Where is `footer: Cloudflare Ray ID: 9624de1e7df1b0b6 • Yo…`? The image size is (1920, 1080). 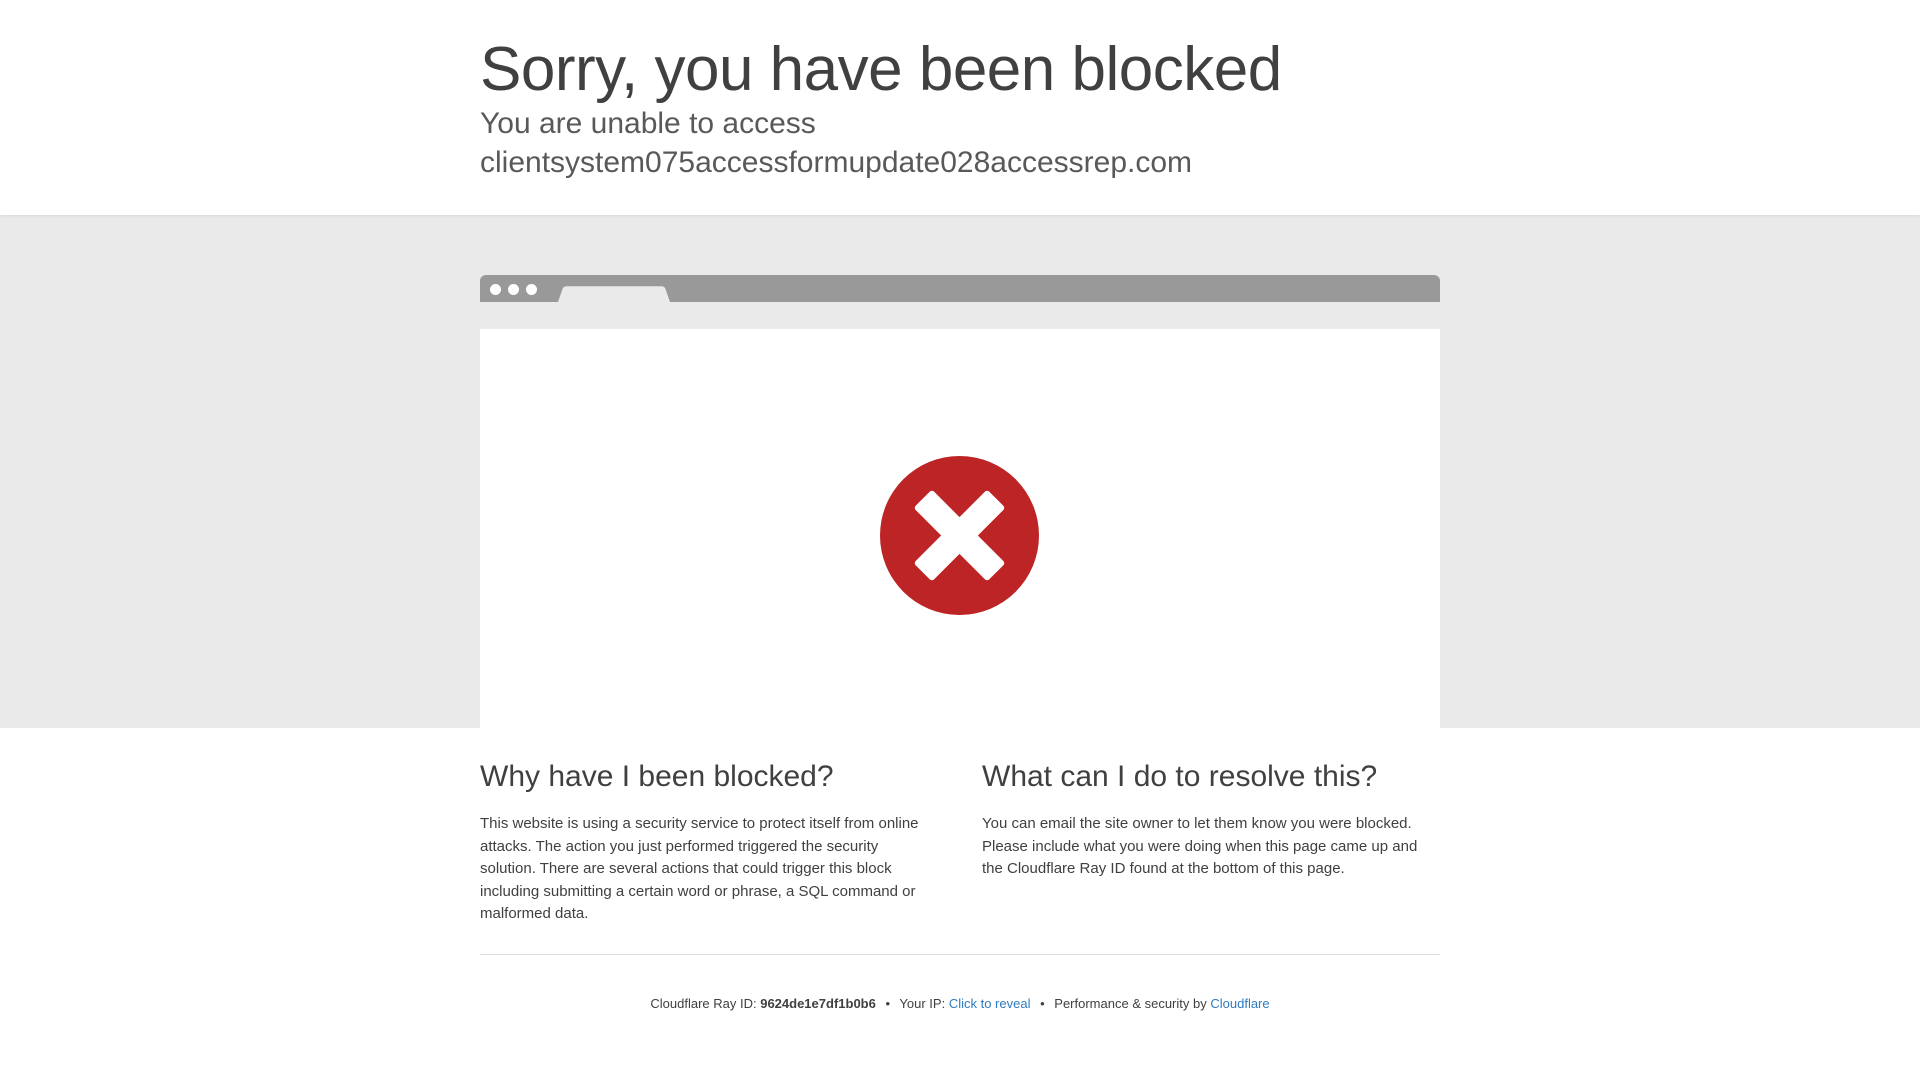
footer: Cloudflare Ray ID: 9624de1e7df1b0b6 • Yo… is located at coordinates (960, 1004).